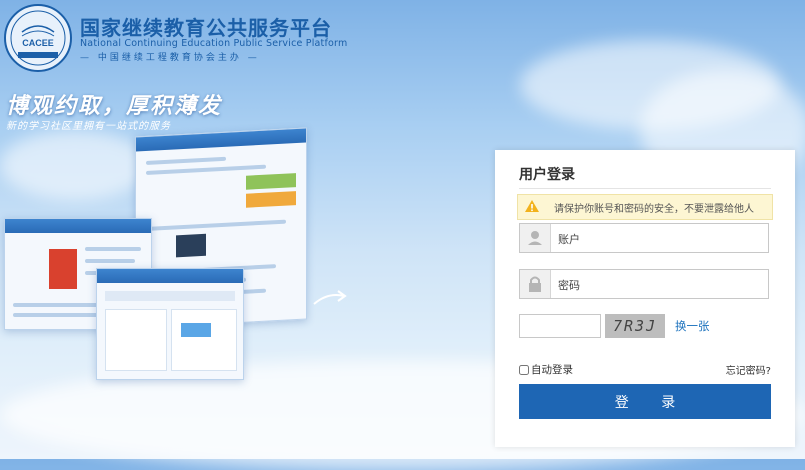  Describe the element at coordinates (535, 284) in the screenshot. I see `lock-icon` at that location.